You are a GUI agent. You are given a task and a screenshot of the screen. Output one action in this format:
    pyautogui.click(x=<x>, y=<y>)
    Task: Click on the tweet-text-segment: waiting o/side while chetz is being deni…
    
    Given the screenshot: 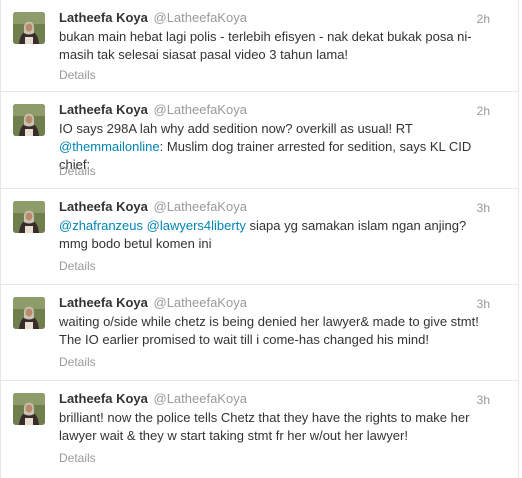 What is the action you would take?
    pyautogui.click(x=269, y=330)
    